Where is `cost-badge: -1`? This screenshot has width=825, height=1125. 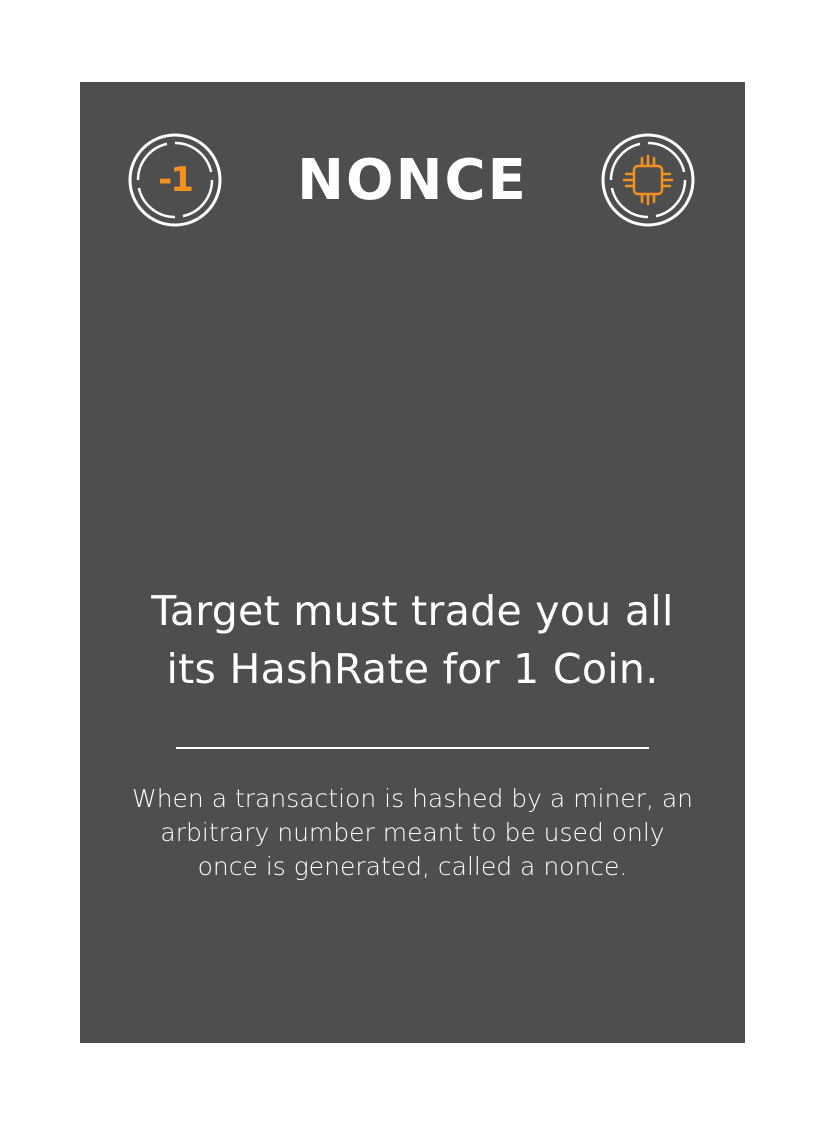
cost-badge: -1 is located at coordinates (175, 180).